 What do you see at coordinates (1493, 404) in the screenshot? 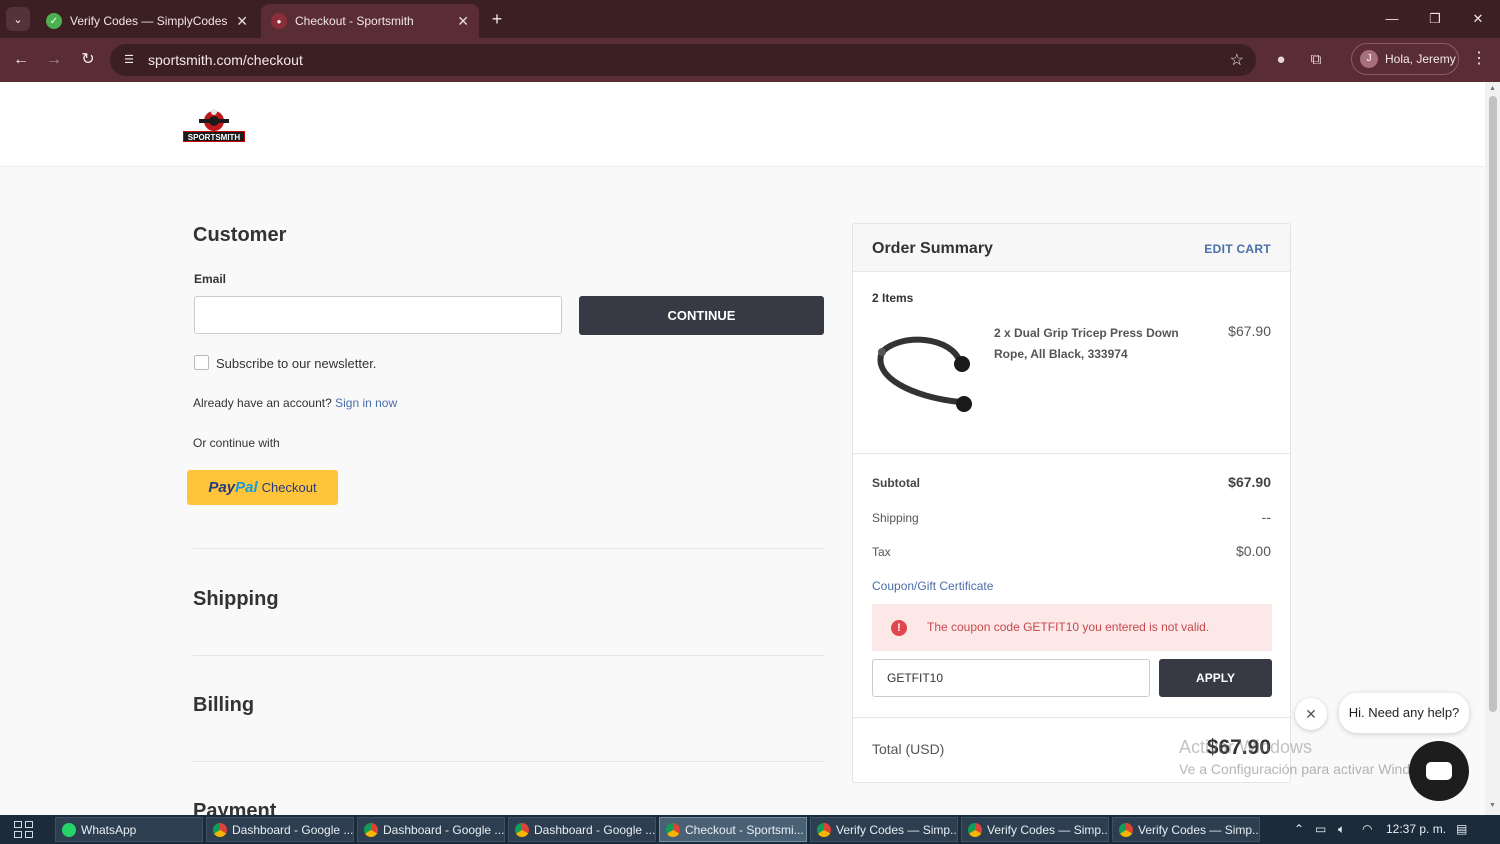
I see `scrollbar-thumb` at bounding box center [1493, 404].